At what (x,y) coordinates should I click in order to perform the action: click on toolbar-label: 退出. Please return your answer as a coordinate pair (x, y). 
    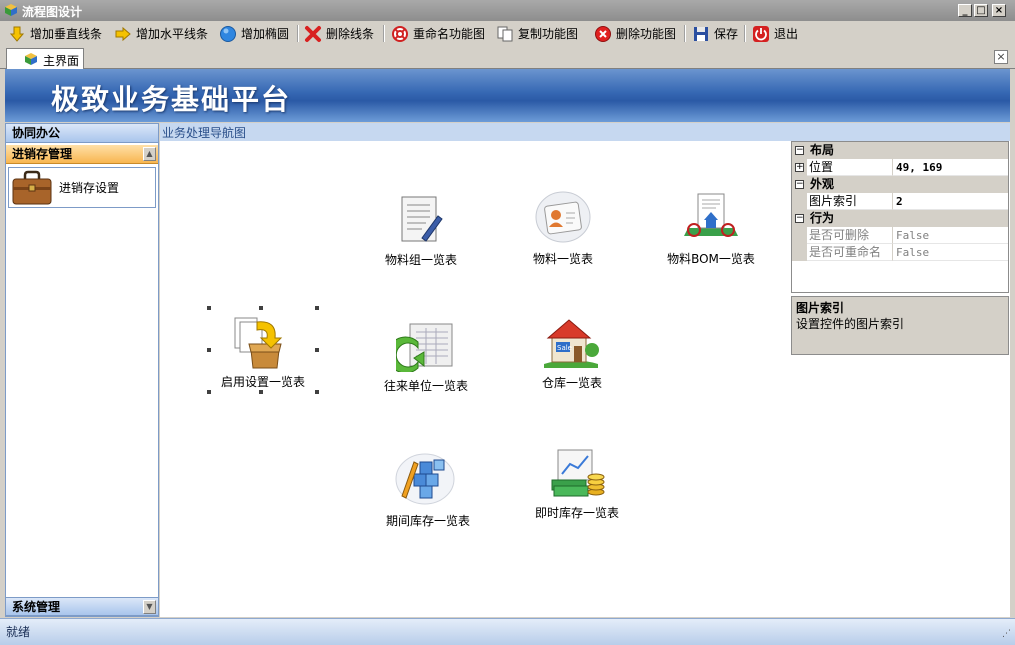
    Looking at the image, I should click on (786, 34).